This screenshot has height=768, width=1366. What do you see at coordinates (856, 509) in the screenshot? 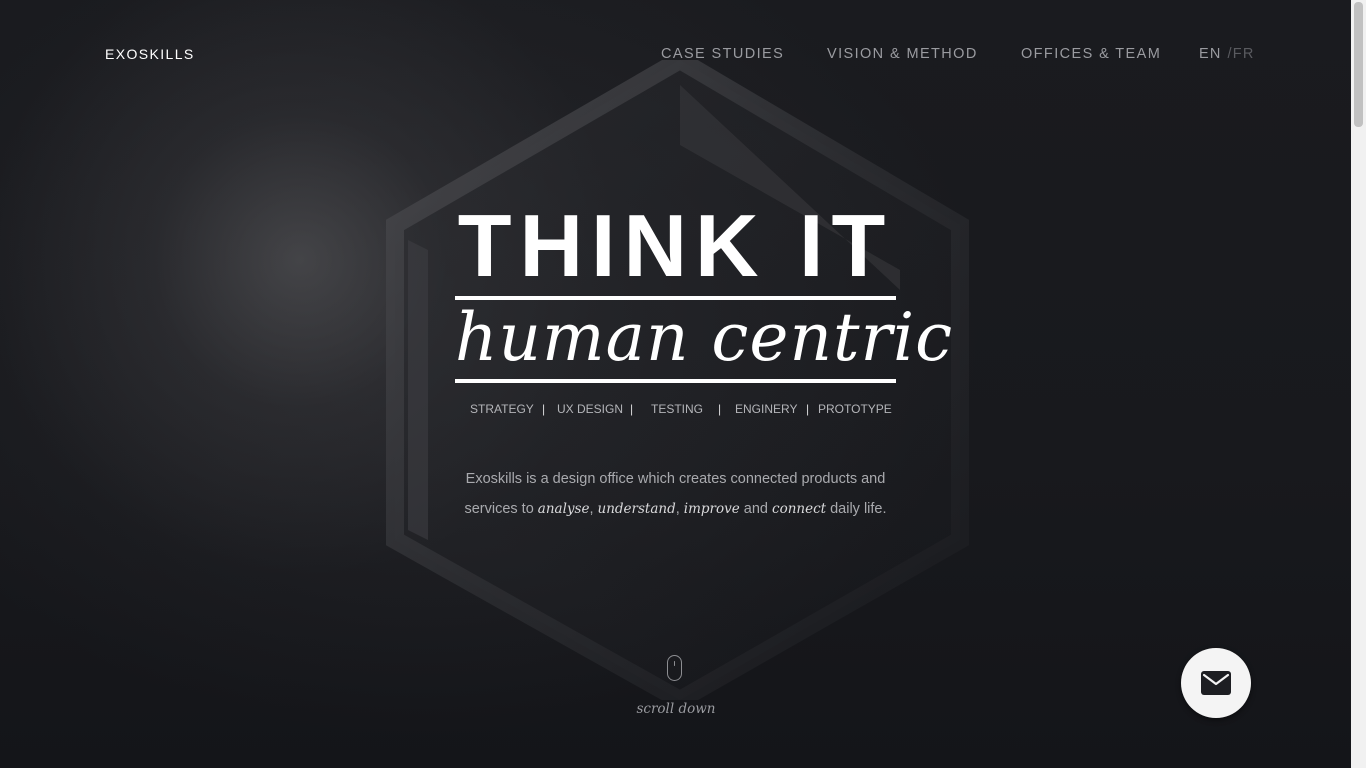
I see `description-text-end: daily life.` at bounding box center [856, 509].